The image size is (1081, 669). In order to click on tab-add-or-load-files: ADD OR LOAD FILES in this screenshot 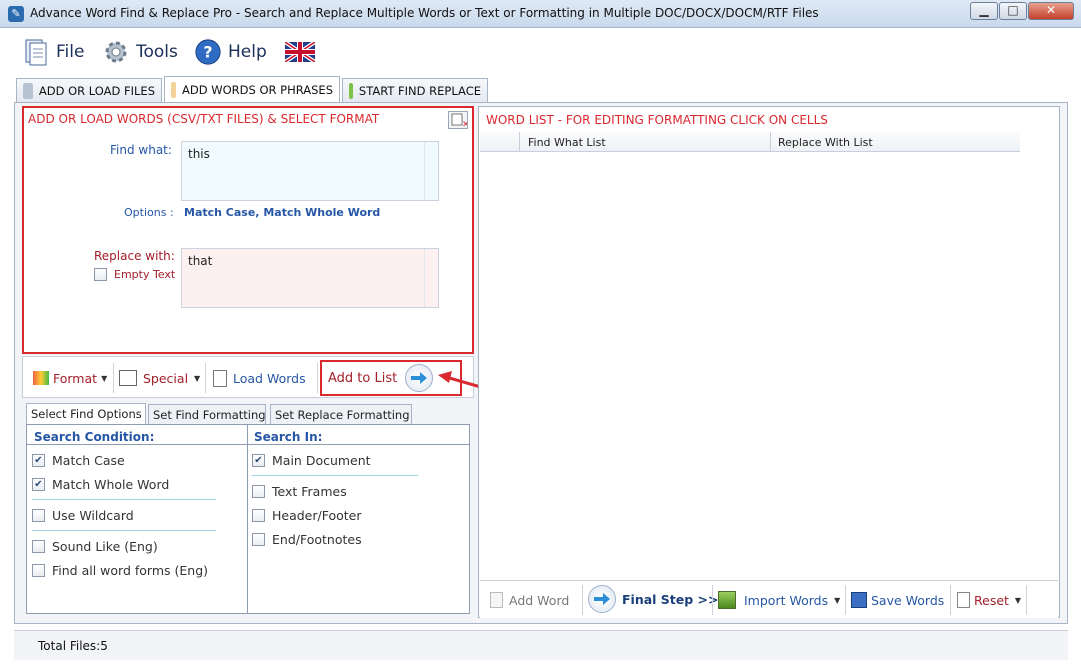, I will do `click(89, 90)`.